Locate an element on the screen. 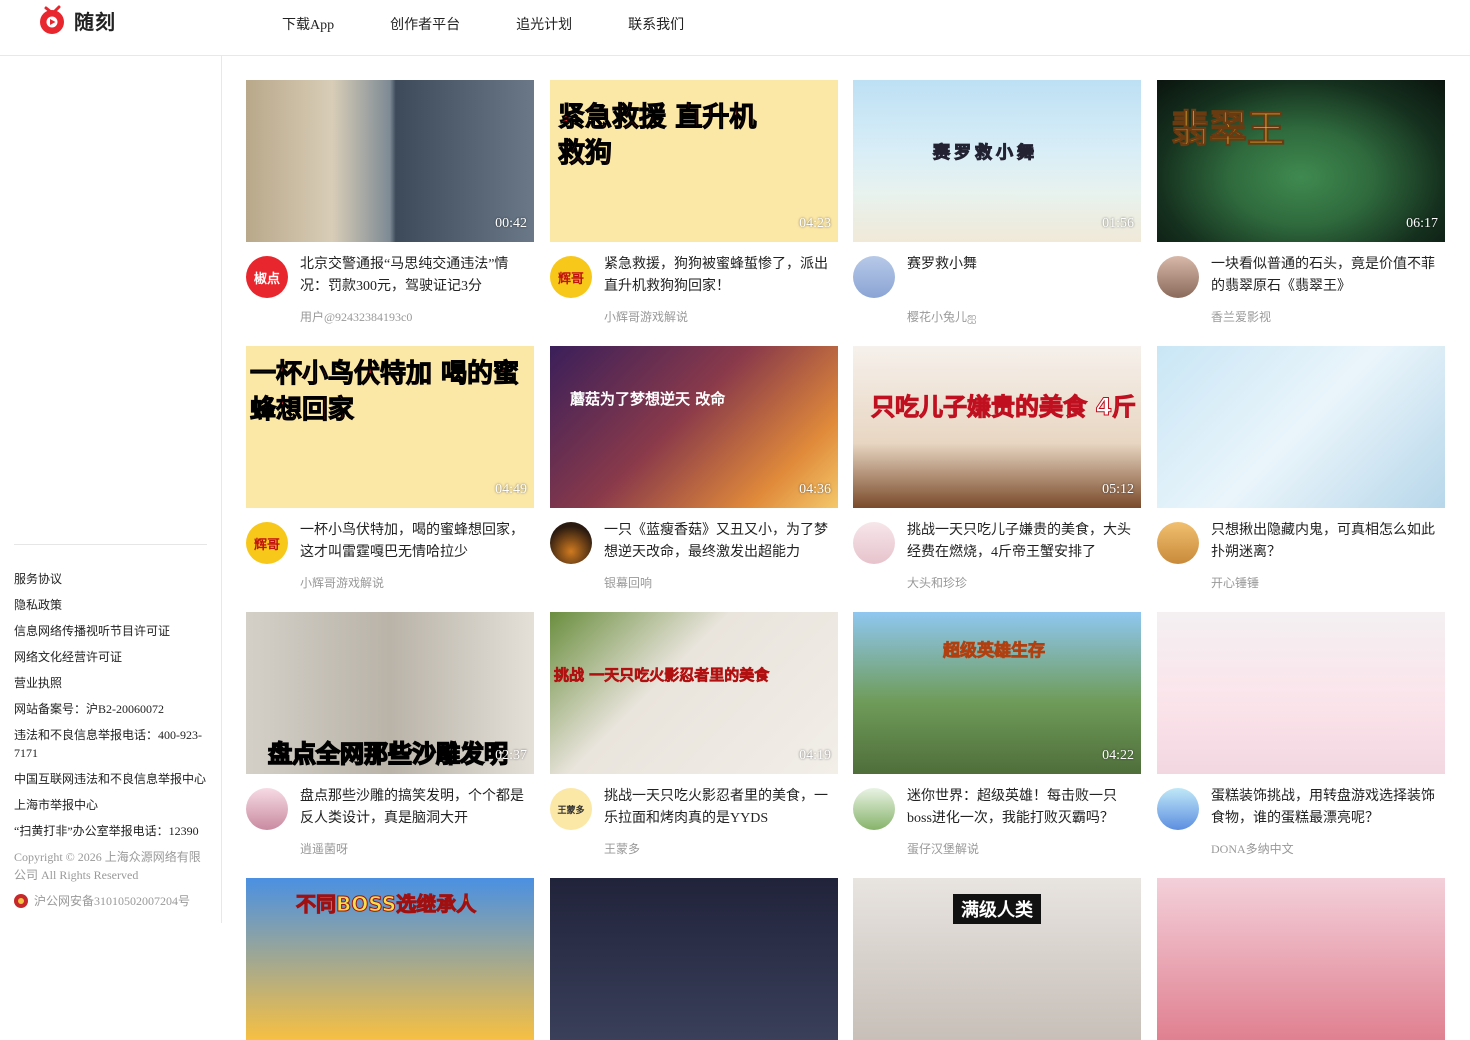 This screenshot has width=1470, height=1040. author-name: 用户@92432384193c0 is located at coordinates (356, 316).